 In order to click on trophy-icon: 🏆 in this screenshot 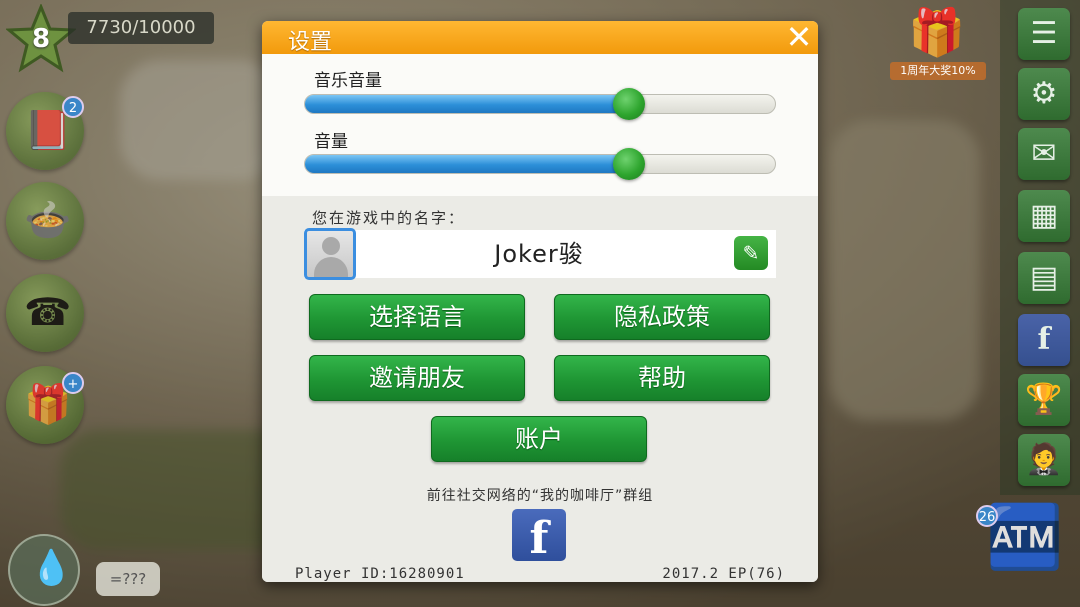, I will do `click(1044, 400)`.